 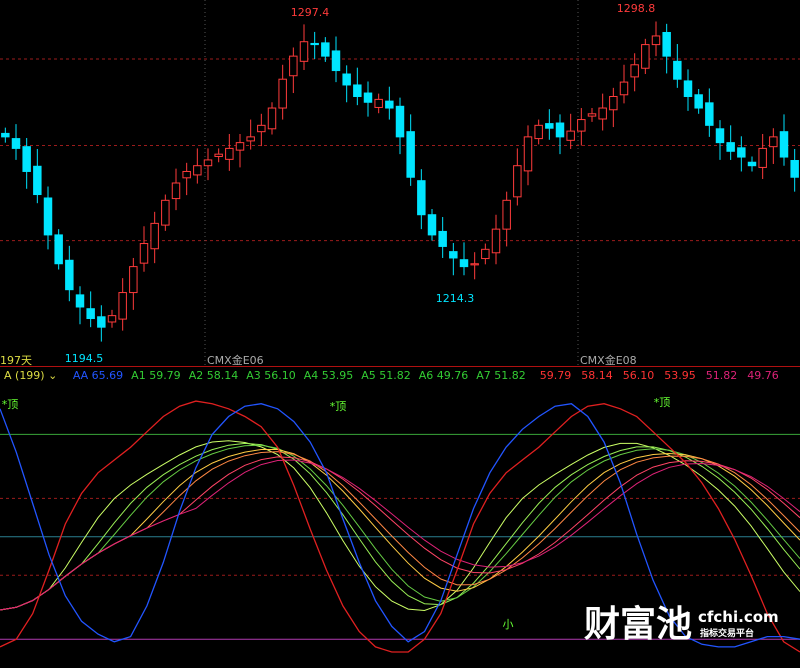 I want to click on indicator-extra-value: 56.10, so click(x=638, y=375).